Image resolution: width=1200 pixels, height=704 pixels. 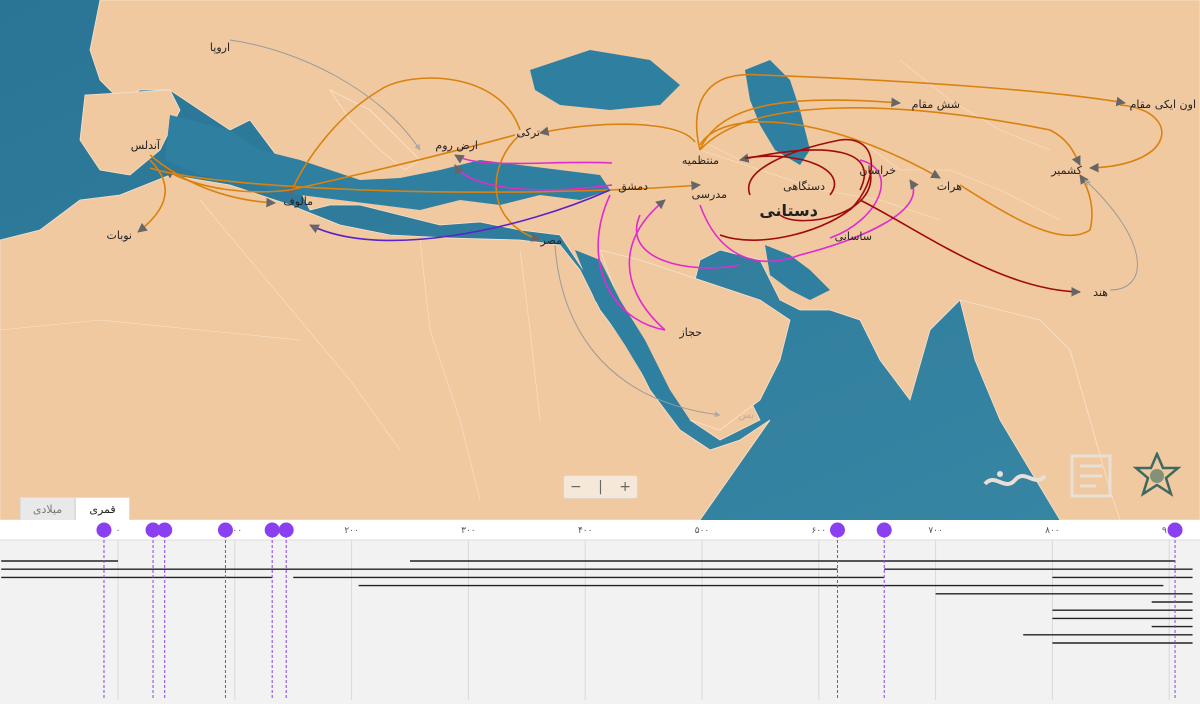 I want to click on label-turkey: ترکی, so click(x=528, y=132).